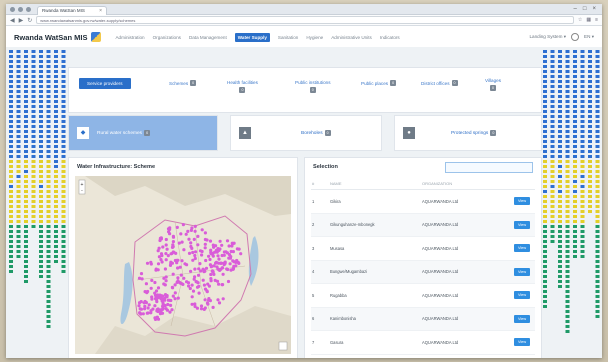 The height and width of the screenshot is (362, 608). I want to click on menu-administrative-units: Administrative Units, so click(351, 37).